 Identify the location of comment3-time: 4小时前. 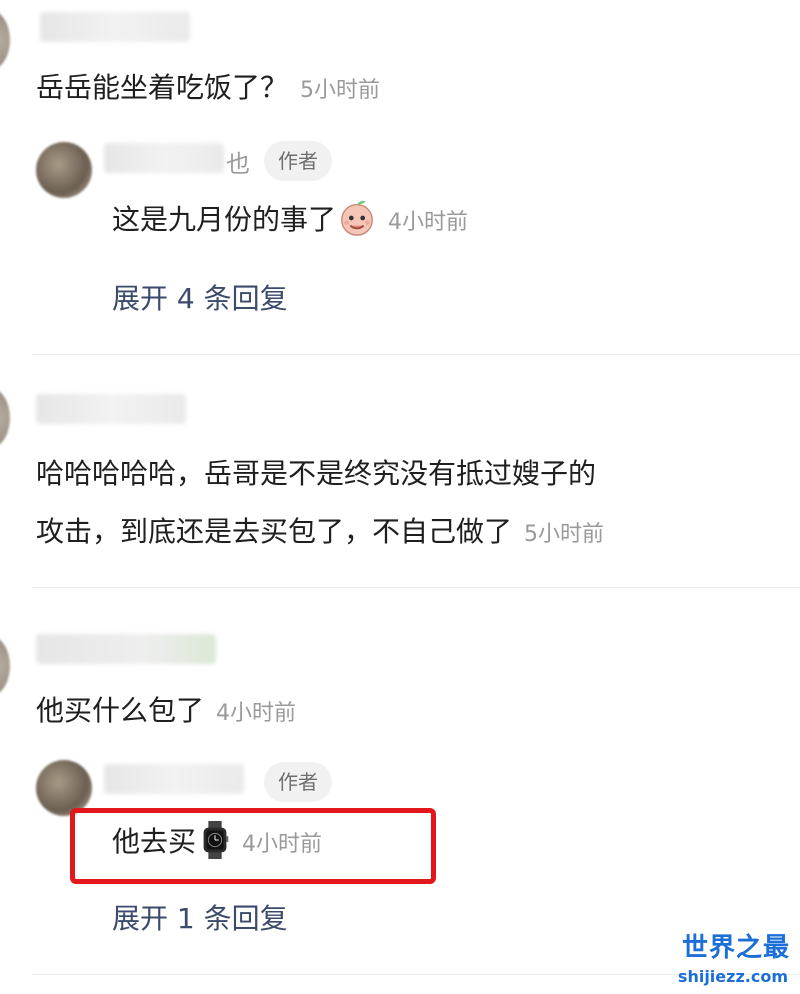
(256, 713).